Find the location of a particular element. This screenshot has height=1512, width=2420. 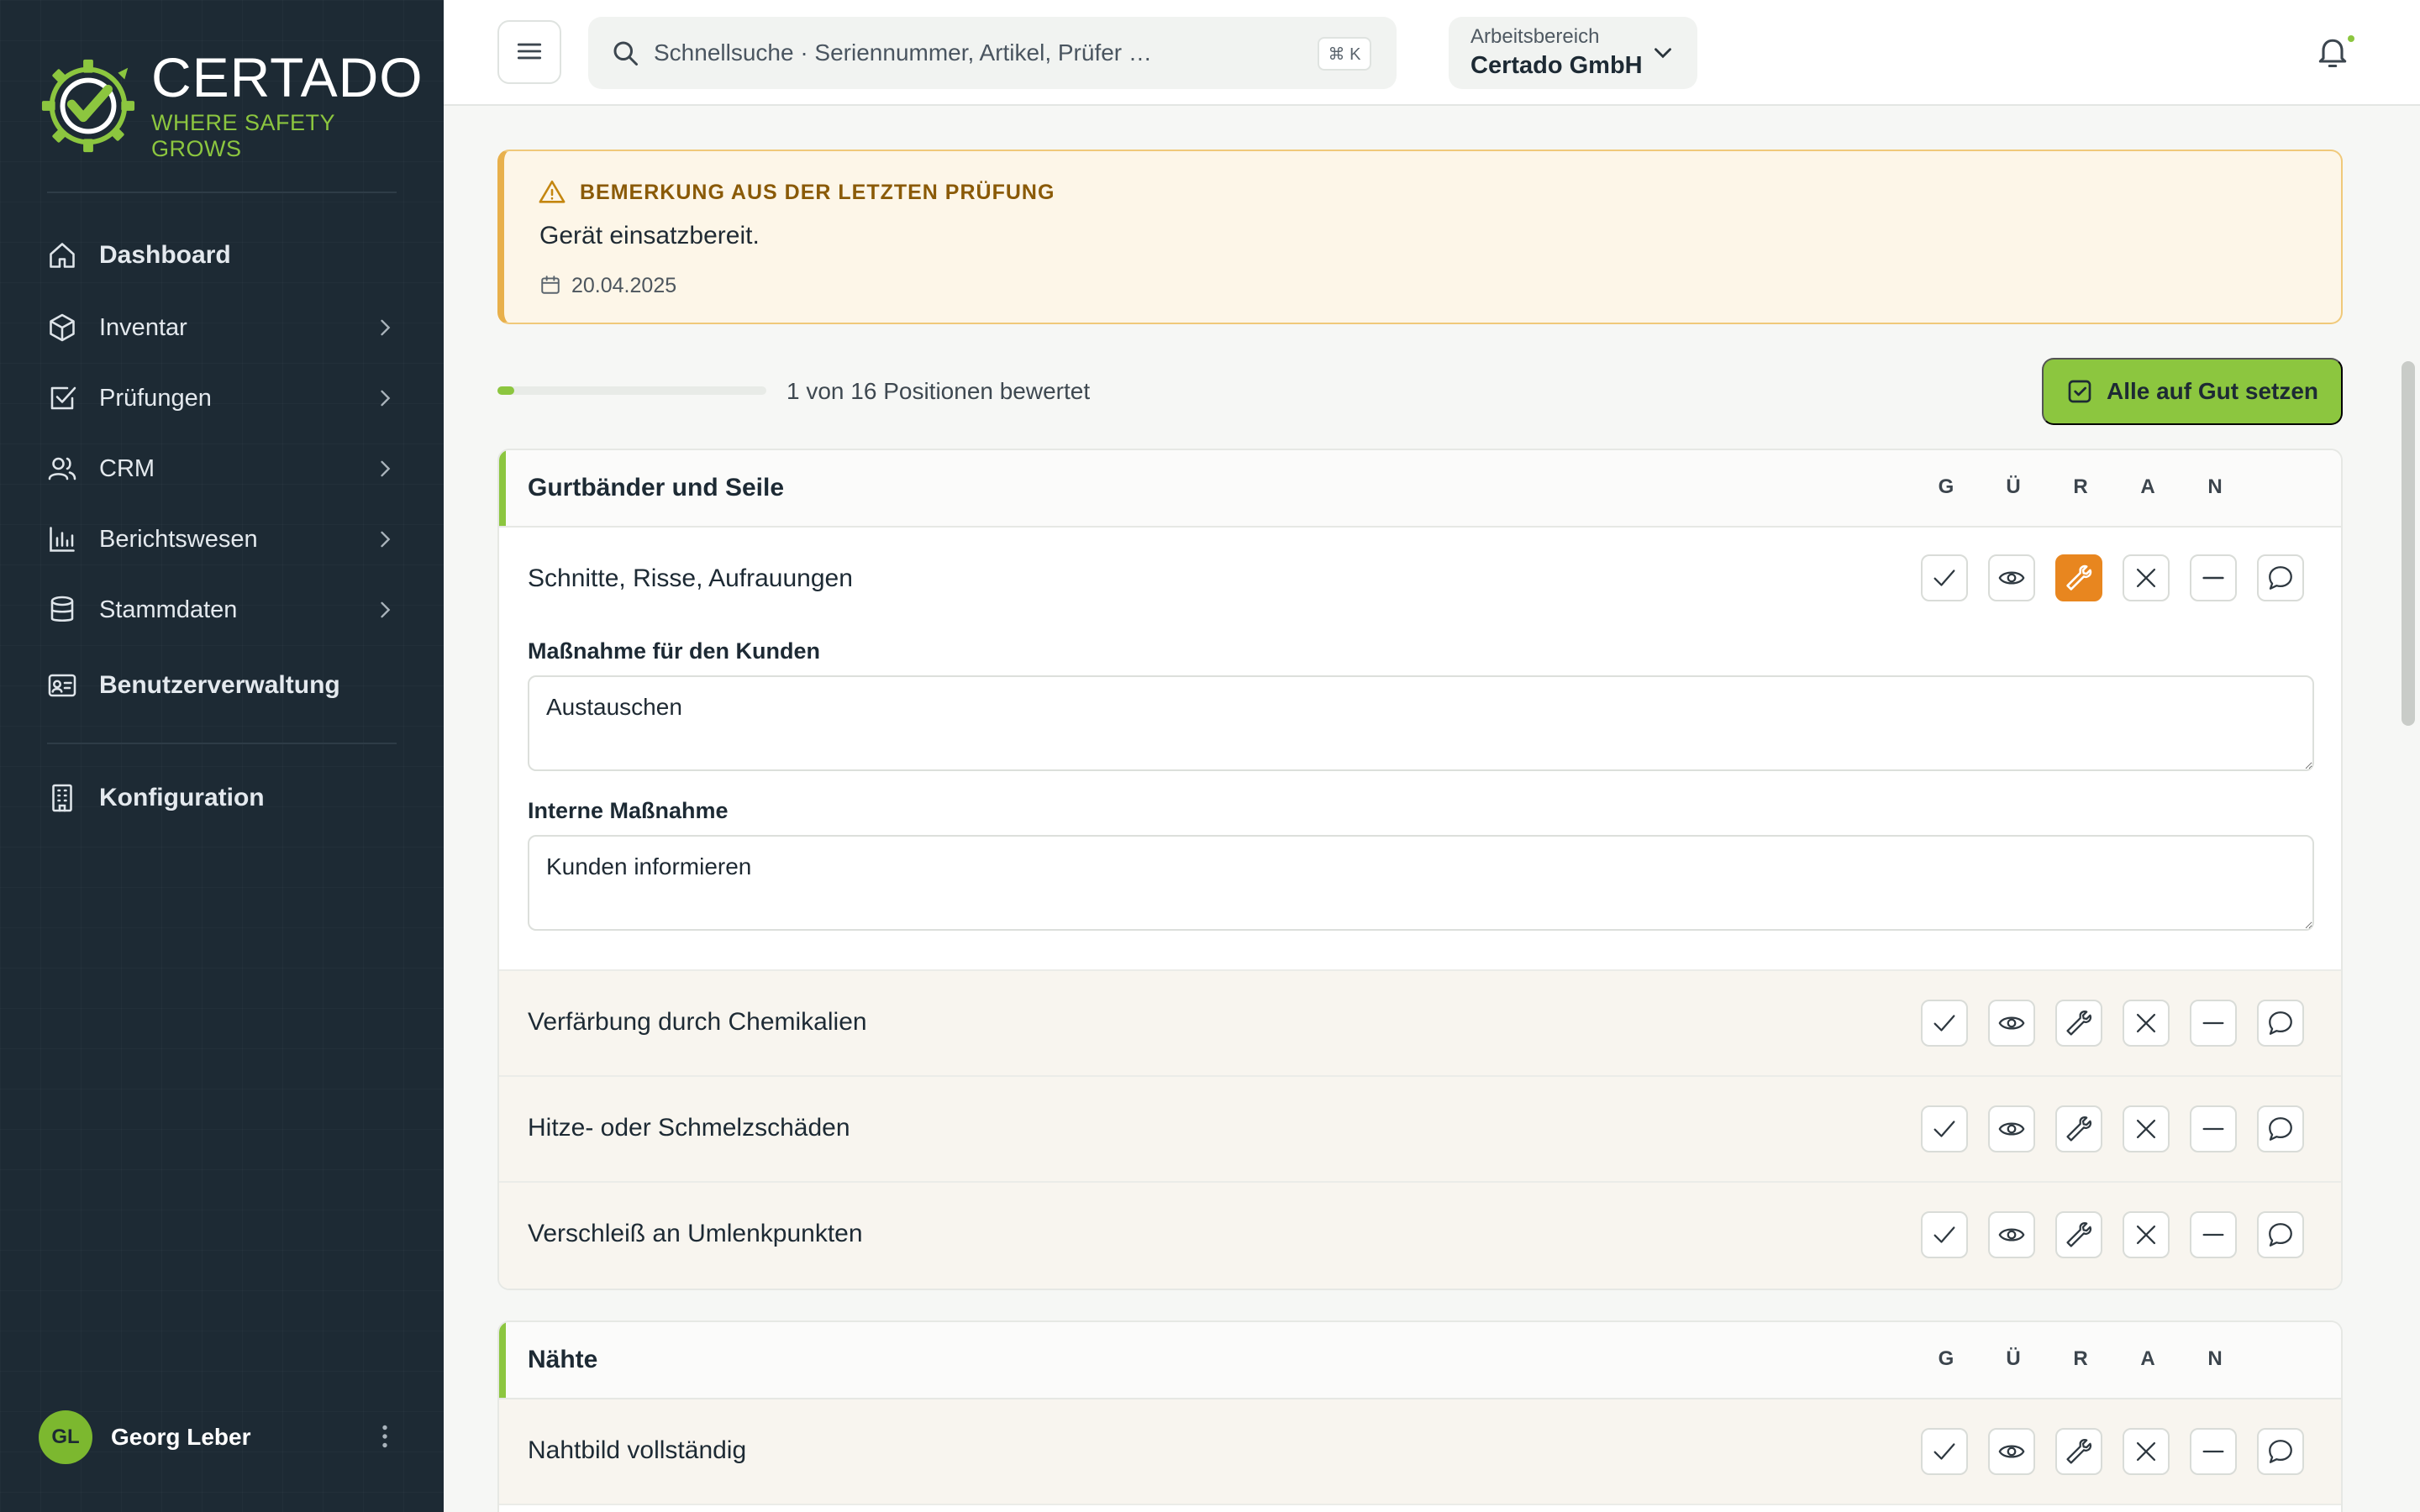

avatar: GL is located at coordinates (65, 1437).